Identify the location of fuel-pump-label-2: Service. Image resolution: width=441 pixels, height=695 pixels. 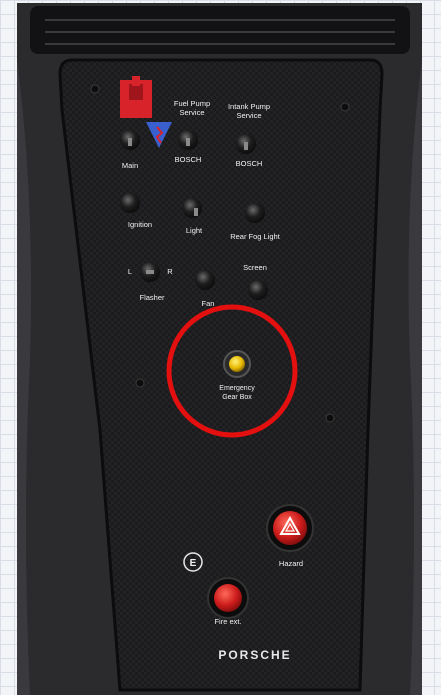
(191, 112).